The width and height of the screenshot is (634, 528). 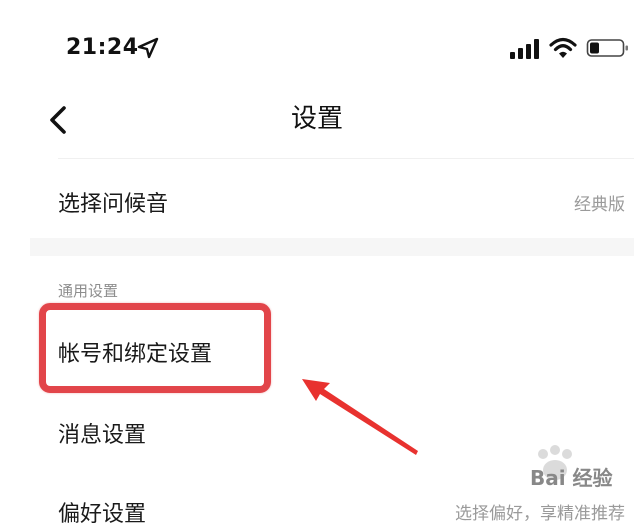 I want to click on row-label: 偏好设置, so click(x=102, y=514).